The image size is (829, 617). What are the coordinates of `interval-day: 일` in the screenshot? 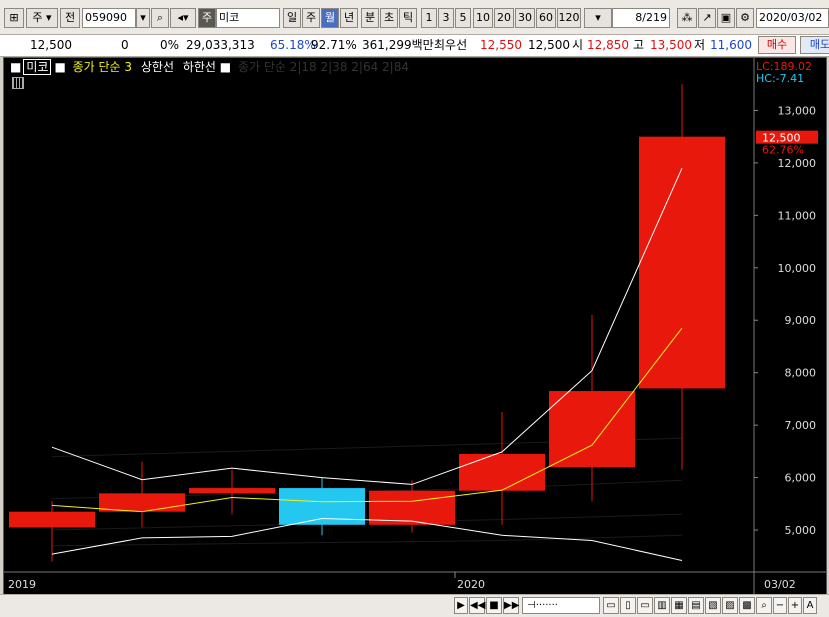 It's located at (292, 18).